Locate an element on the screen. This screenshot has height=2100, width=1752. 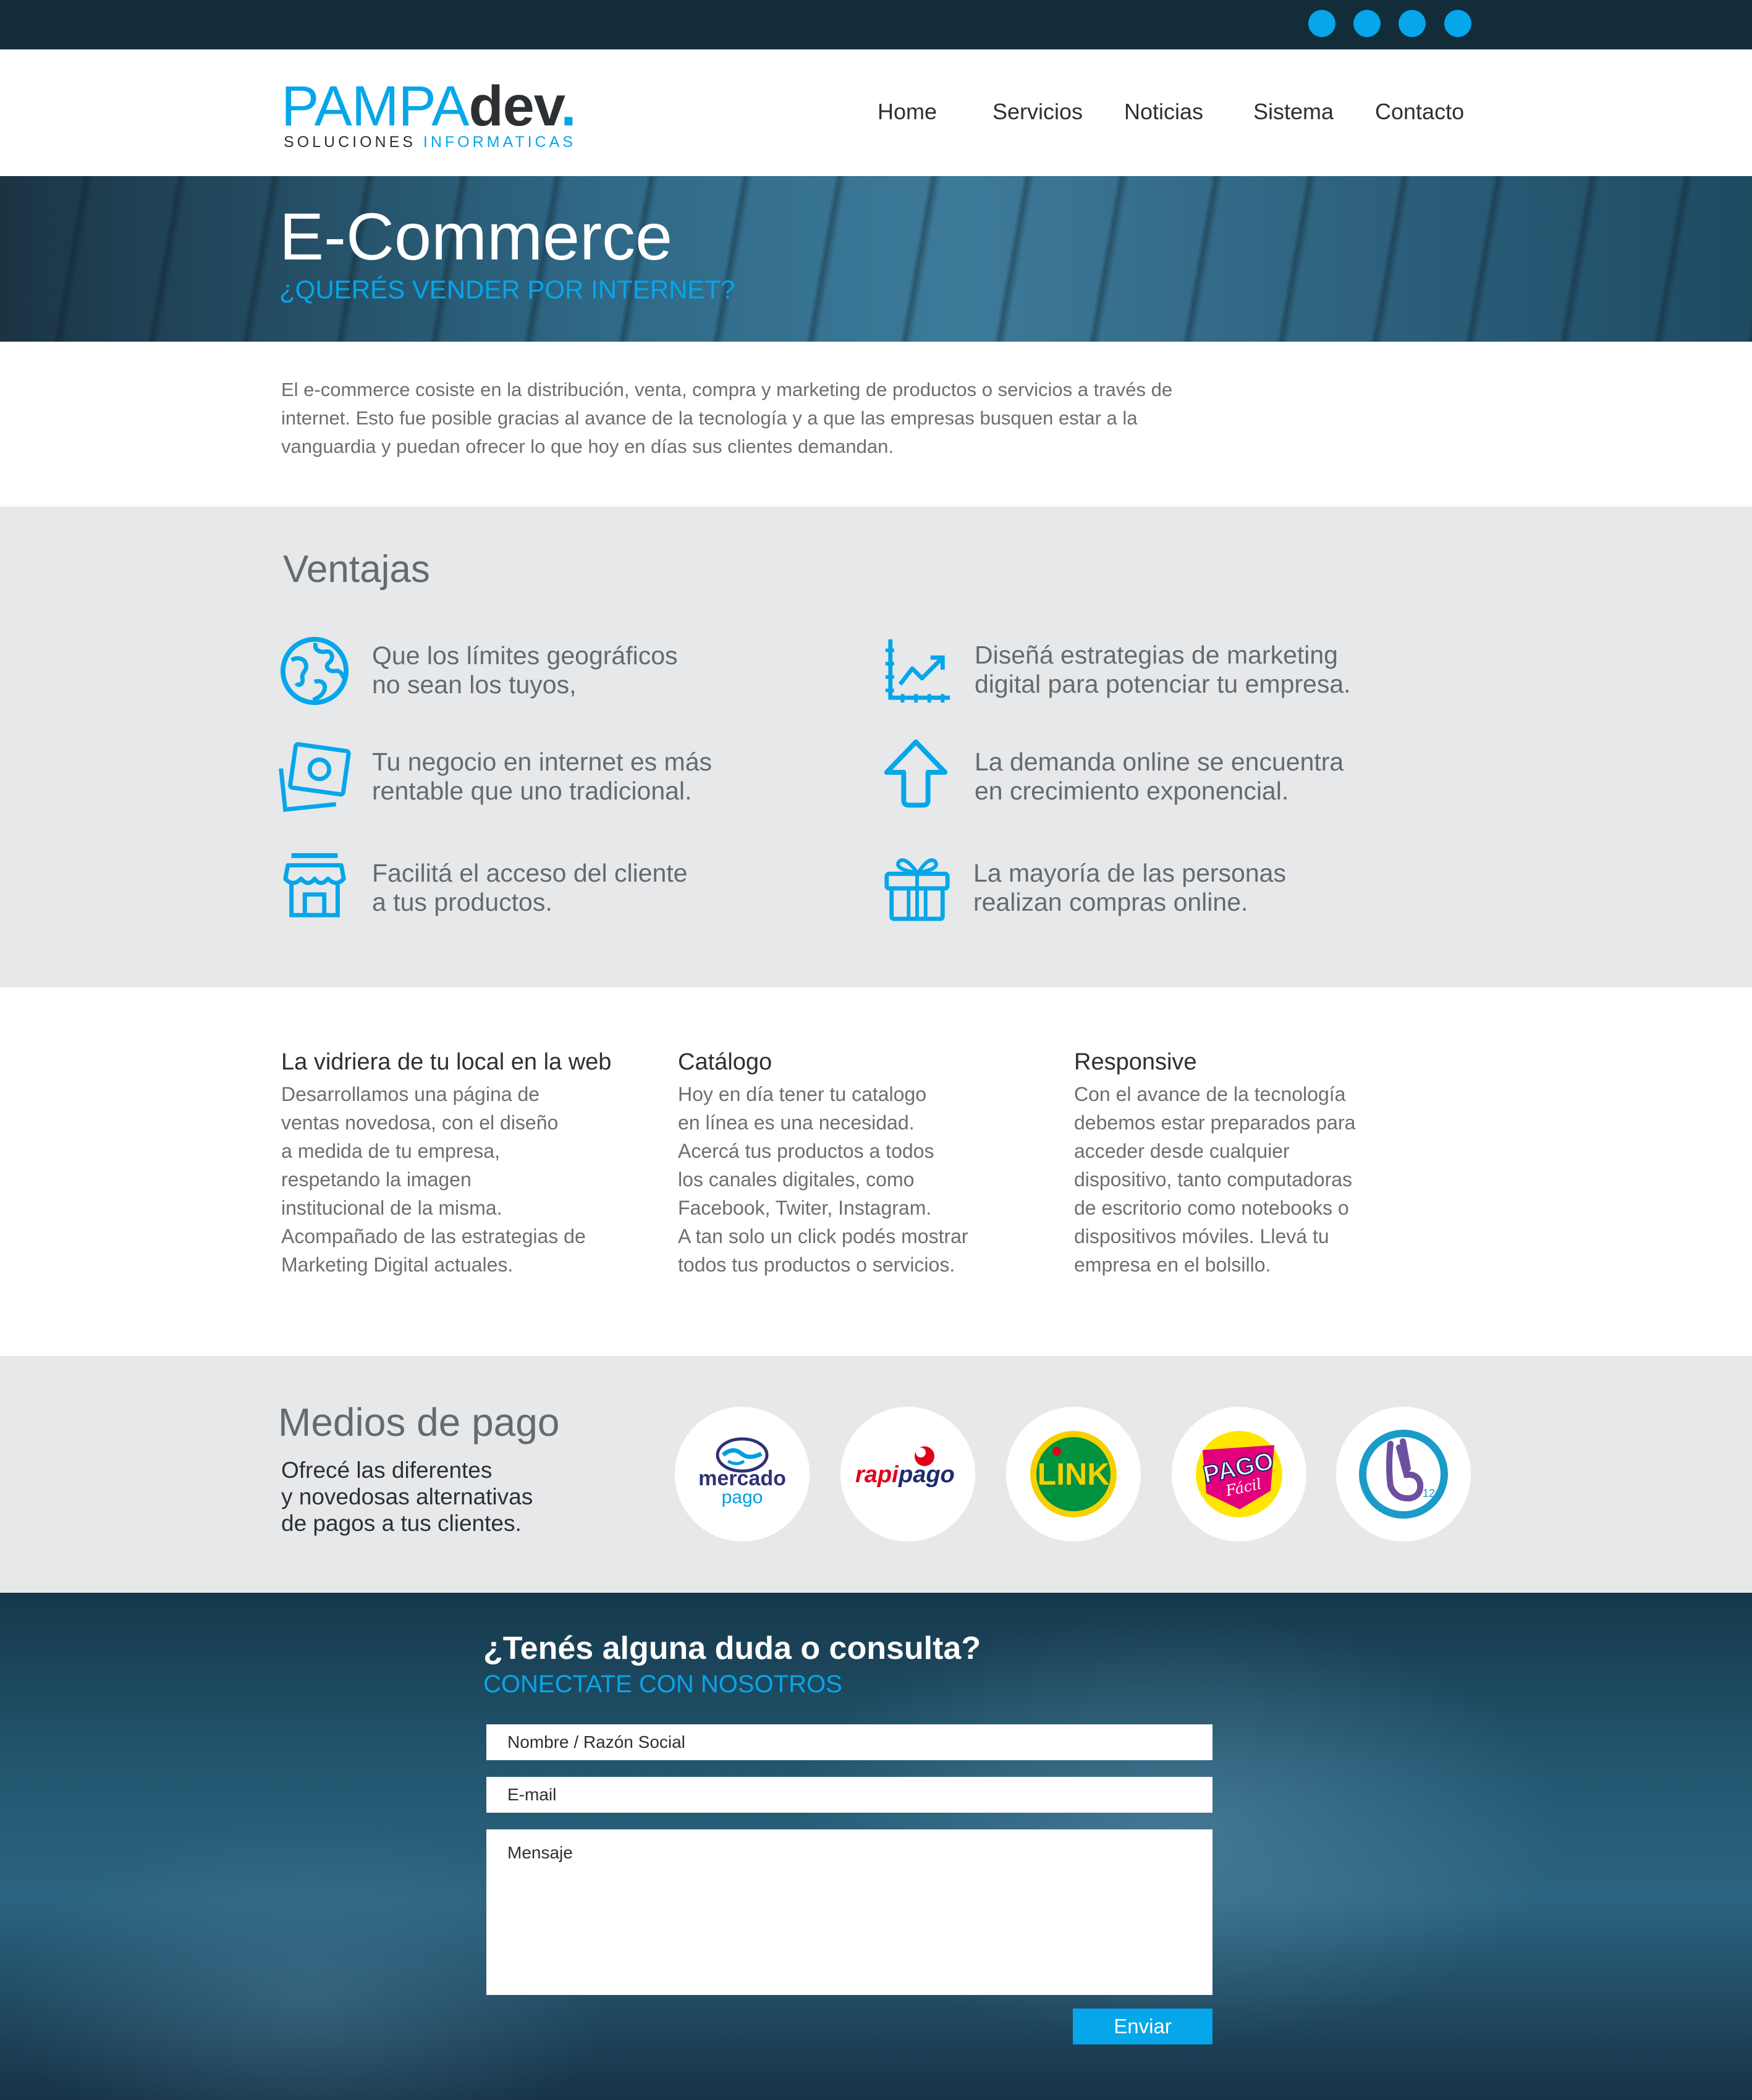
ventaja-5-line2: a tus productos. is located at coordinates (462, 902).